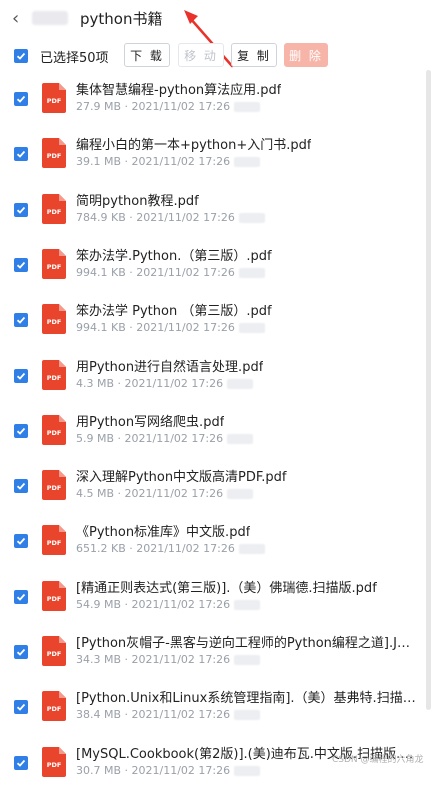 The width and height of the screenshot is (433, 791). Describe the element at coordinates (150, 438) in the screenshot. I see `file-size-date: 5.9 MB · 2021/11/02 17:26` at that location.